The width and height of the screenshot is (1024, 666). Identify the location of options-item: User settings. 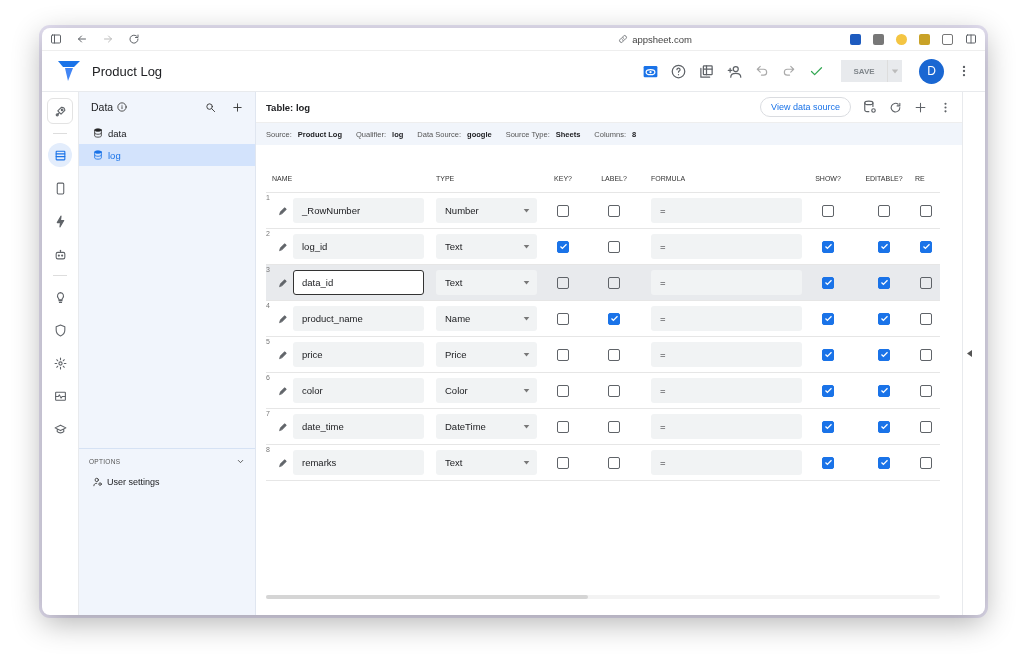
(127, 482).